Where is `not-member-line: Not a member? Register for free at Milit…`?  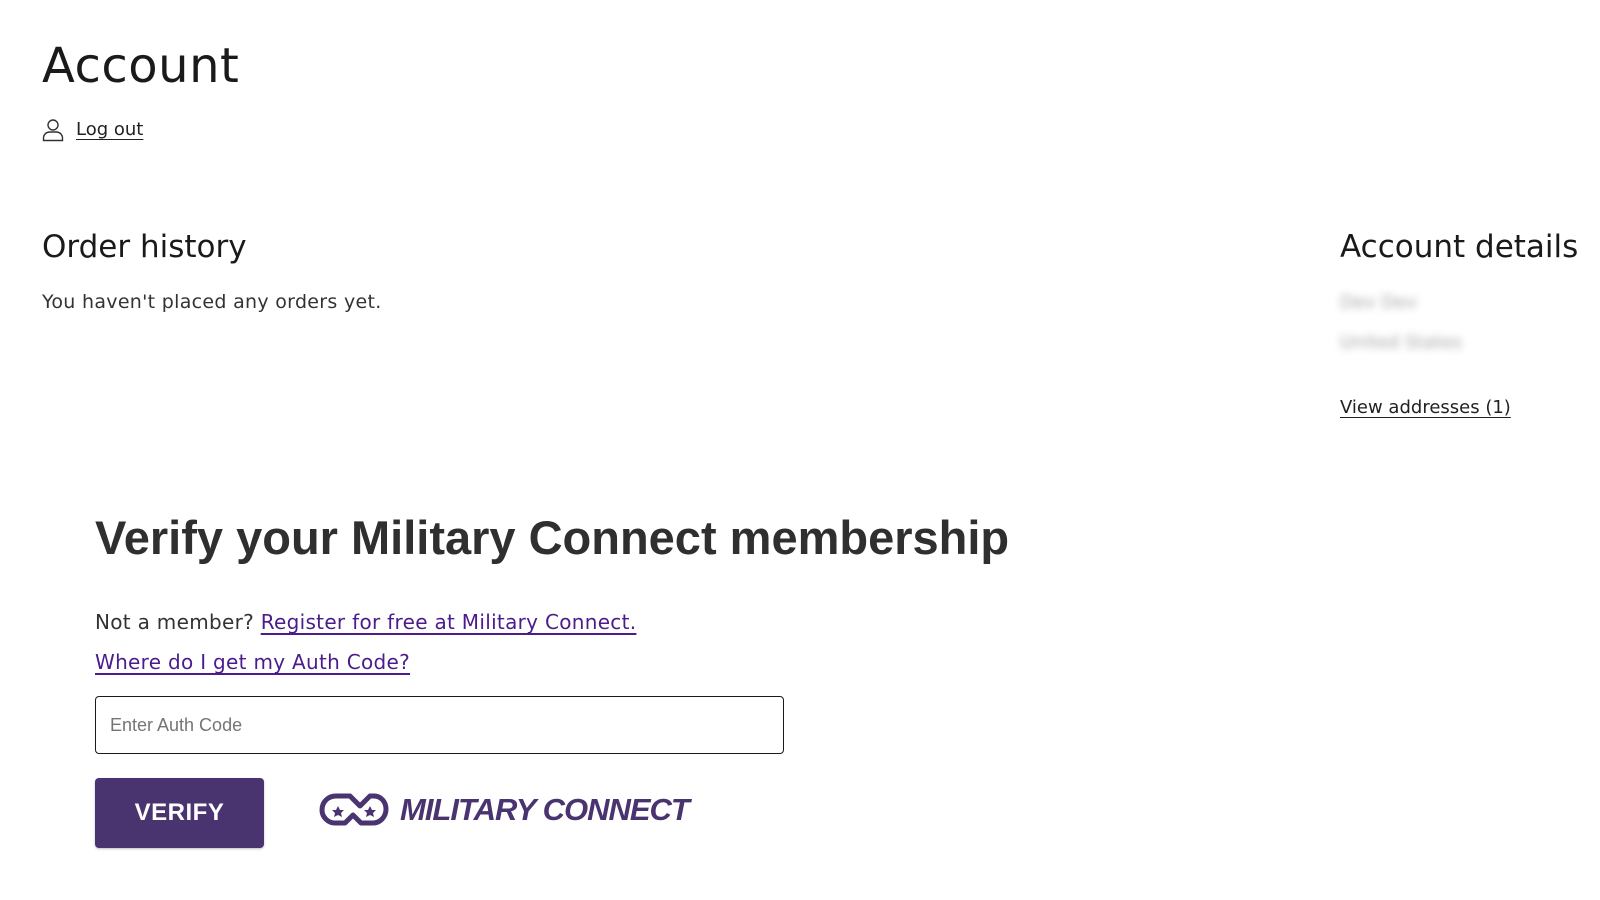 not-member-line: Not a member? Register for free at Milit… is located at coordinates (365, 622).